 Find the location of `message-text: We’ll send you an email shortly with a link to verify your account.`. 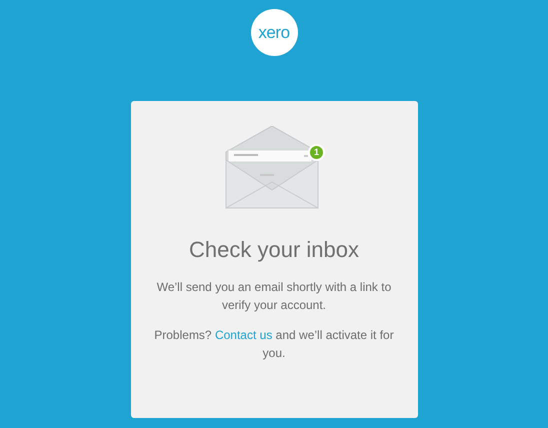

message-text: We’ll send you an email shortly with a link to verify your account. is located at coordinates (274, 296).